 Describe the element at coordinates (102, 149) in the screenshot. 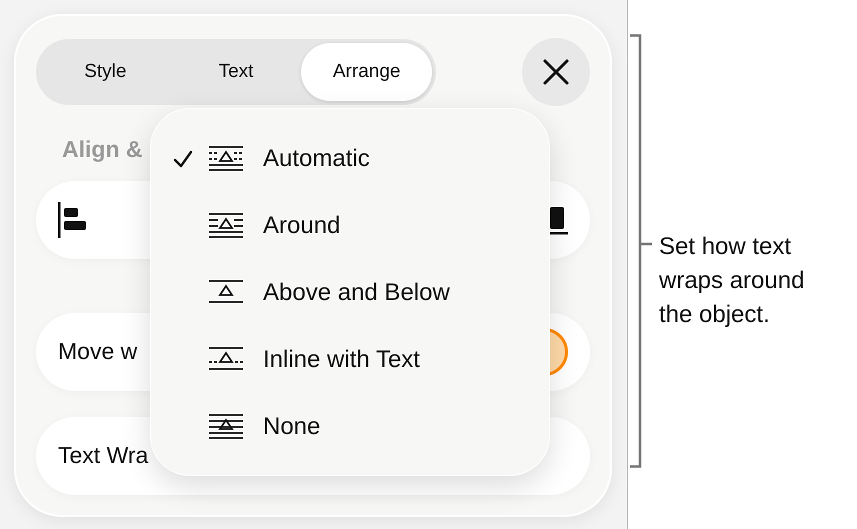

I see `section-label: Align &` at that location.